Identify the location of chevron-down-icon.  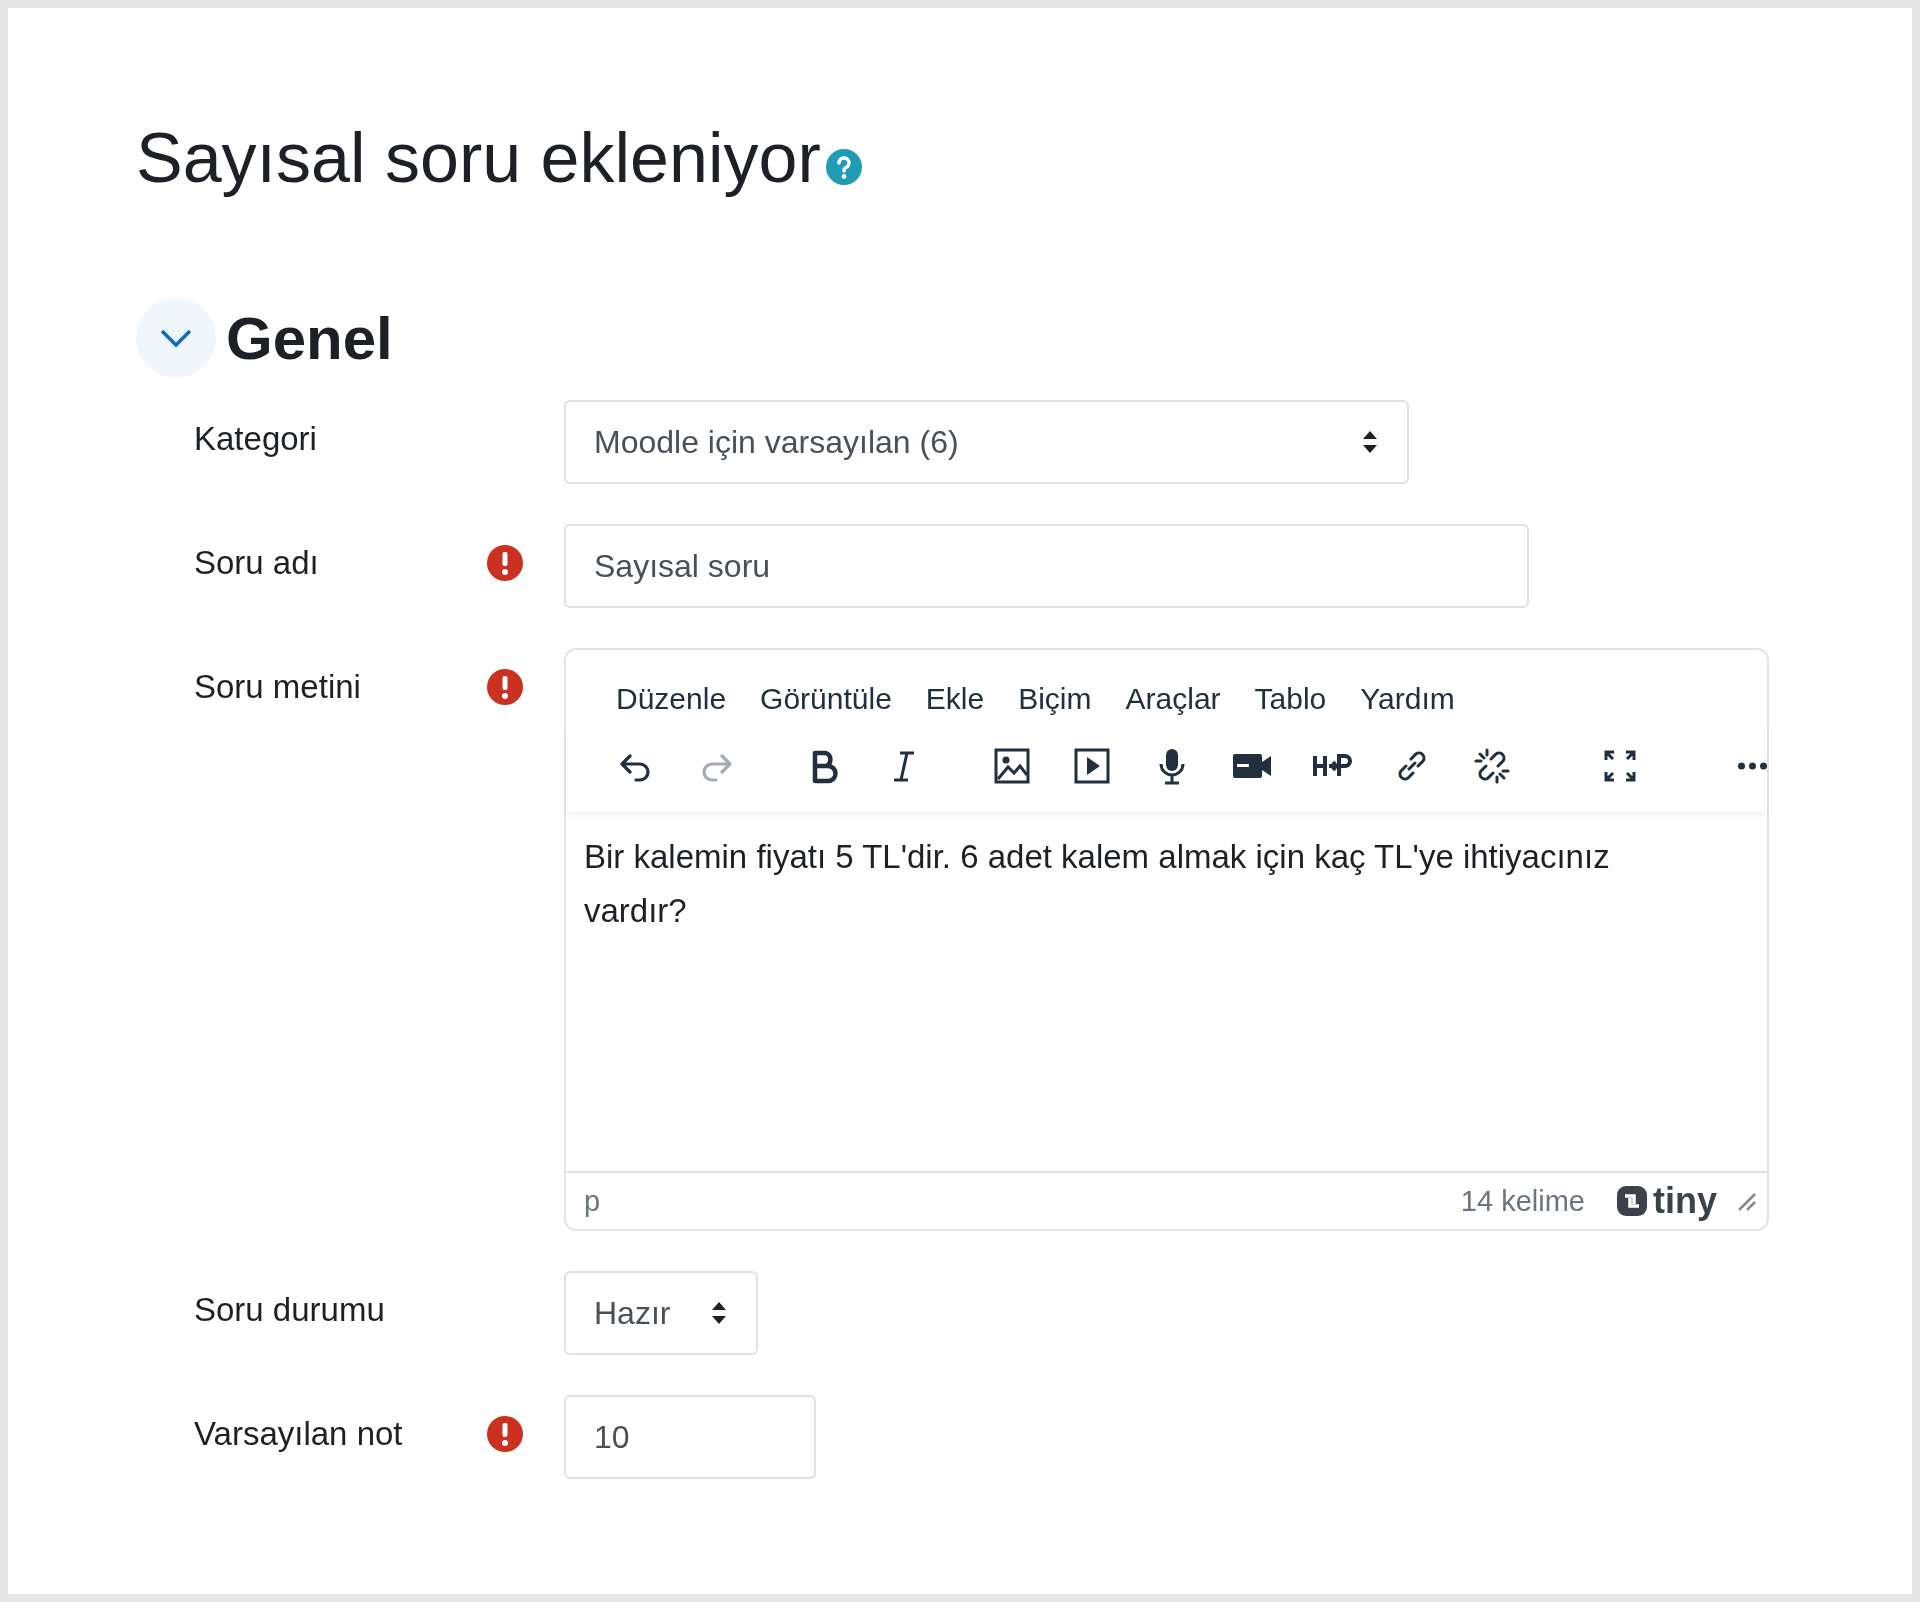
(176, 338).